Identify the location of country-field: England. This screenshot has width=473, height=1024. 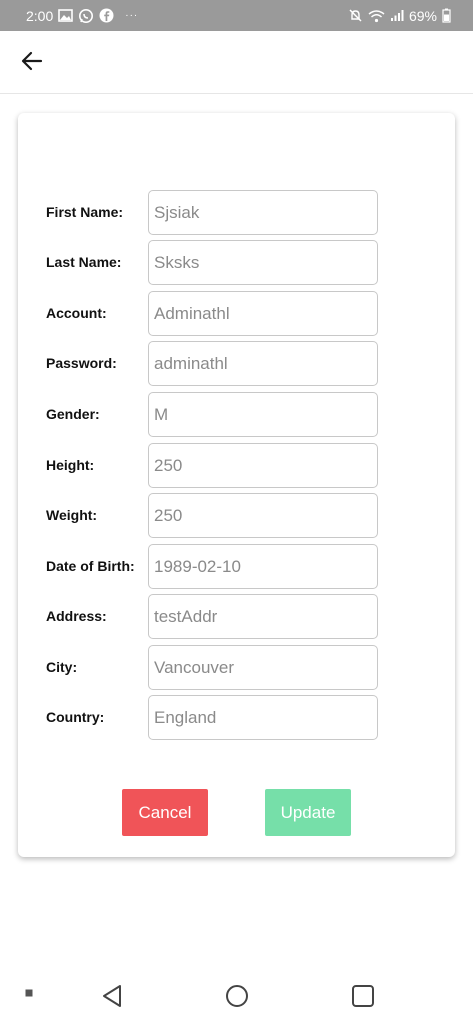
(263, 717).